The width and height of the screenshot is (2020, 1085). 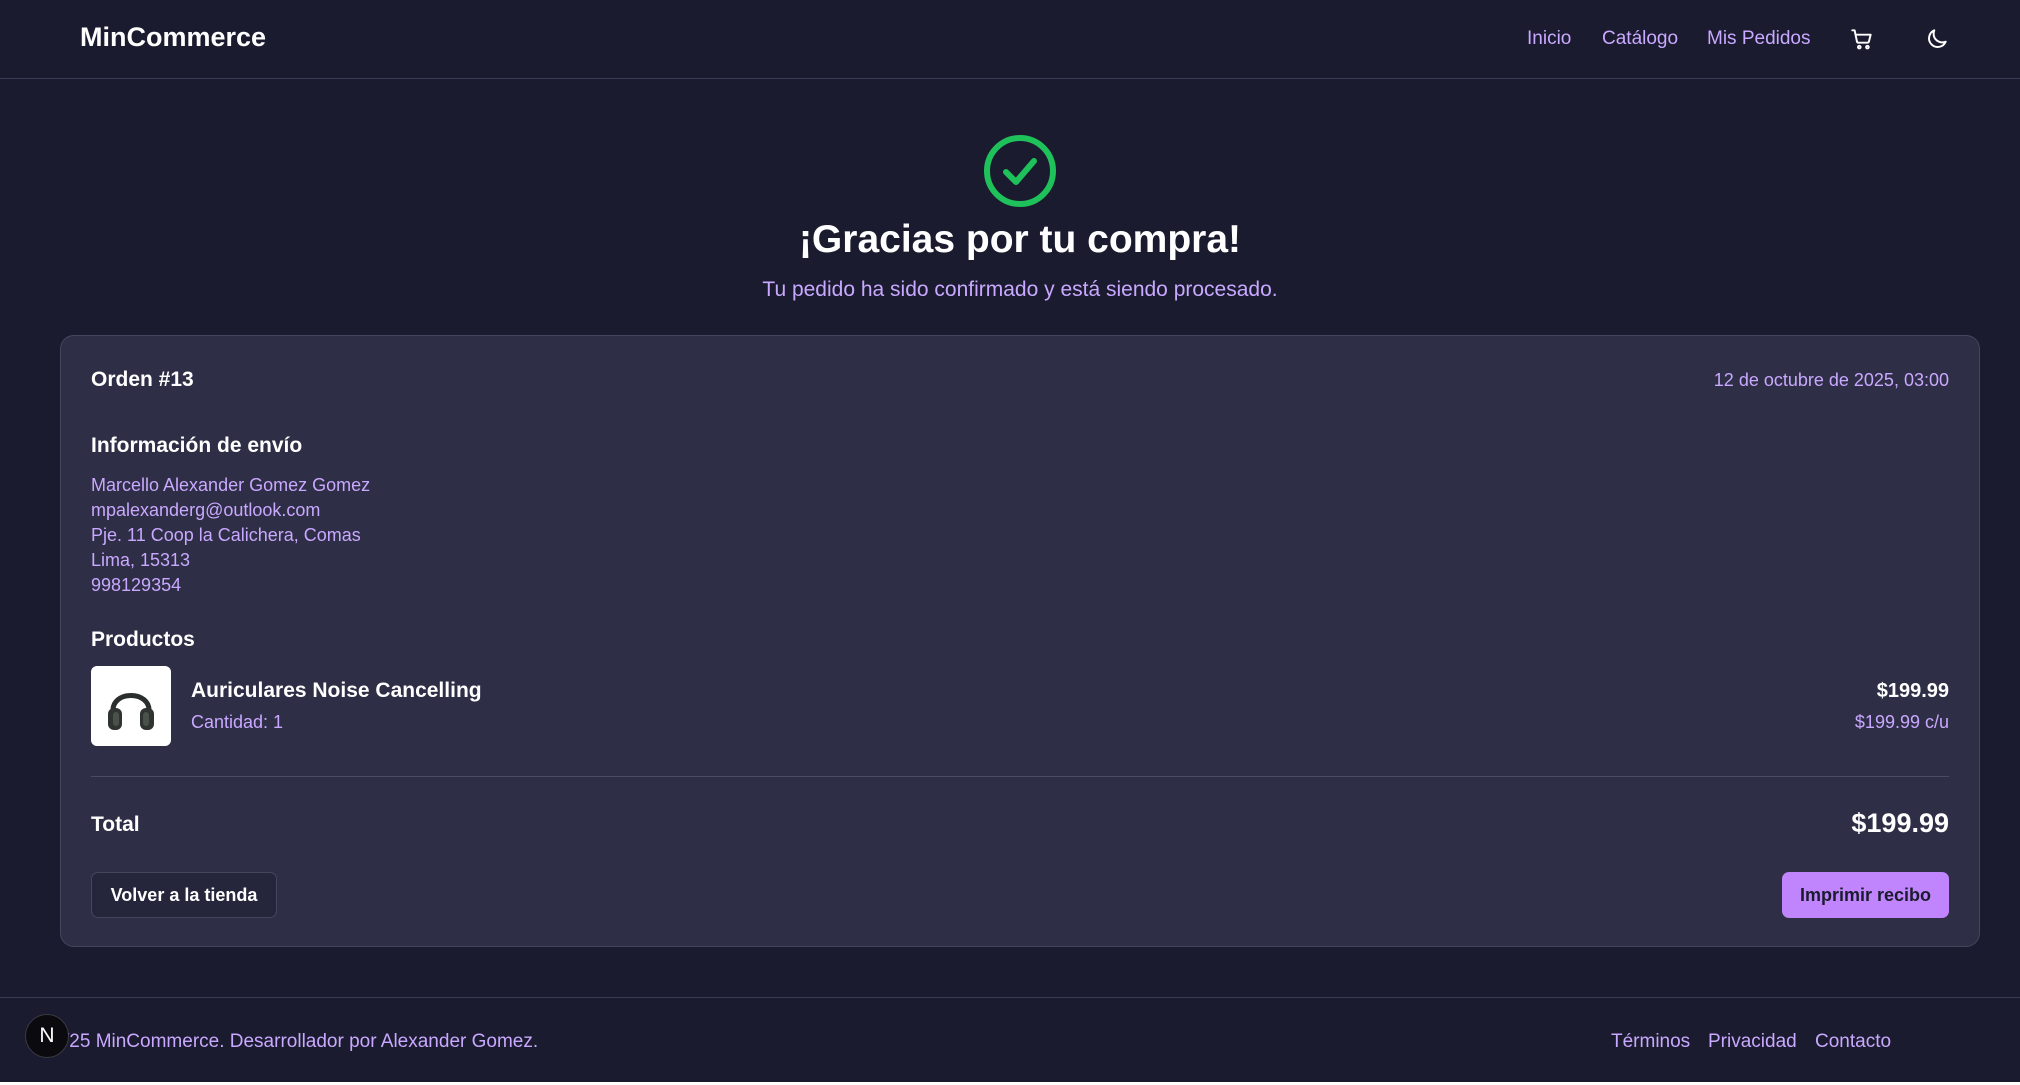 I want to click on order-title: Orden #13, so click(x=142, y=379).